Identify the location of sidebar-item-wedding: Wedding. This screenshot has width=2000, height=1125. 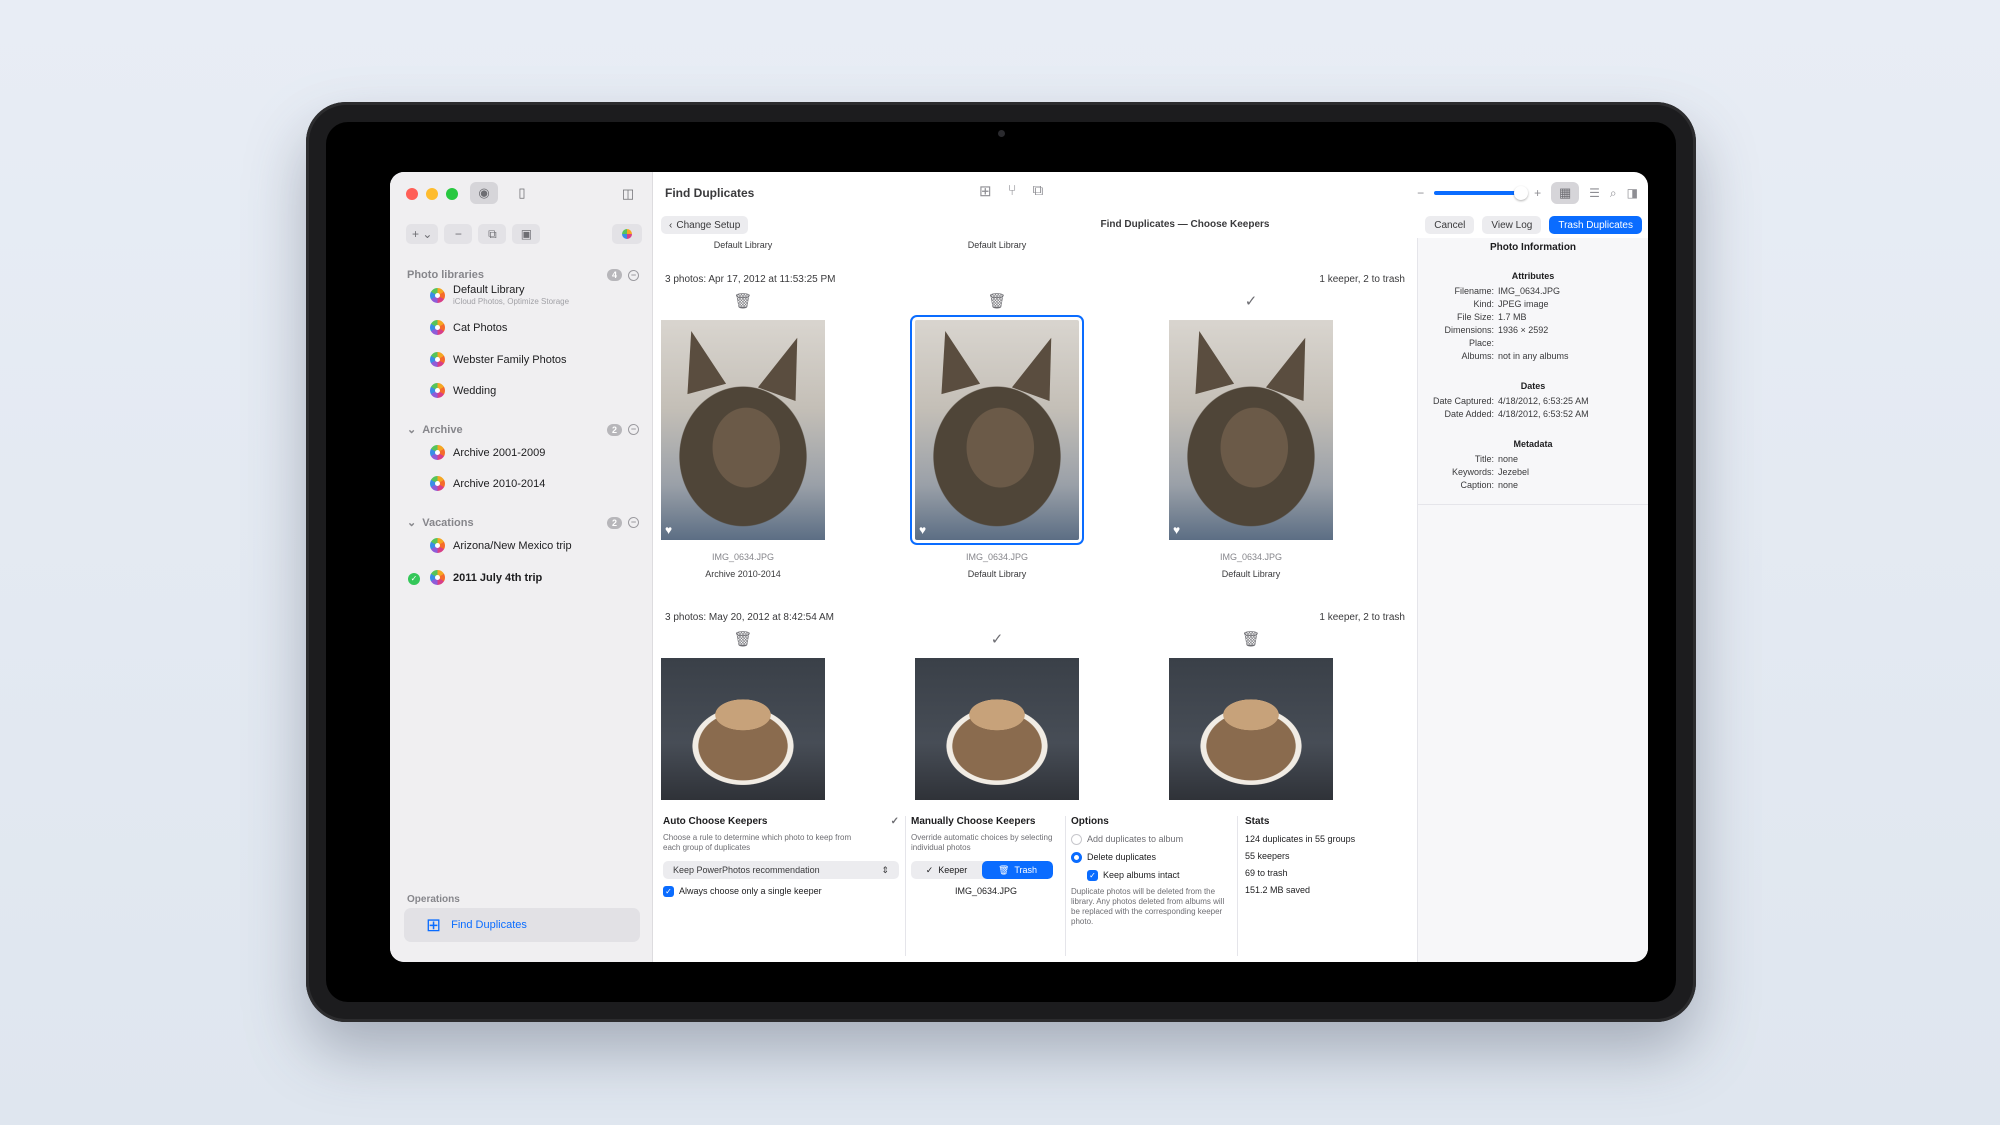
(463, 390).